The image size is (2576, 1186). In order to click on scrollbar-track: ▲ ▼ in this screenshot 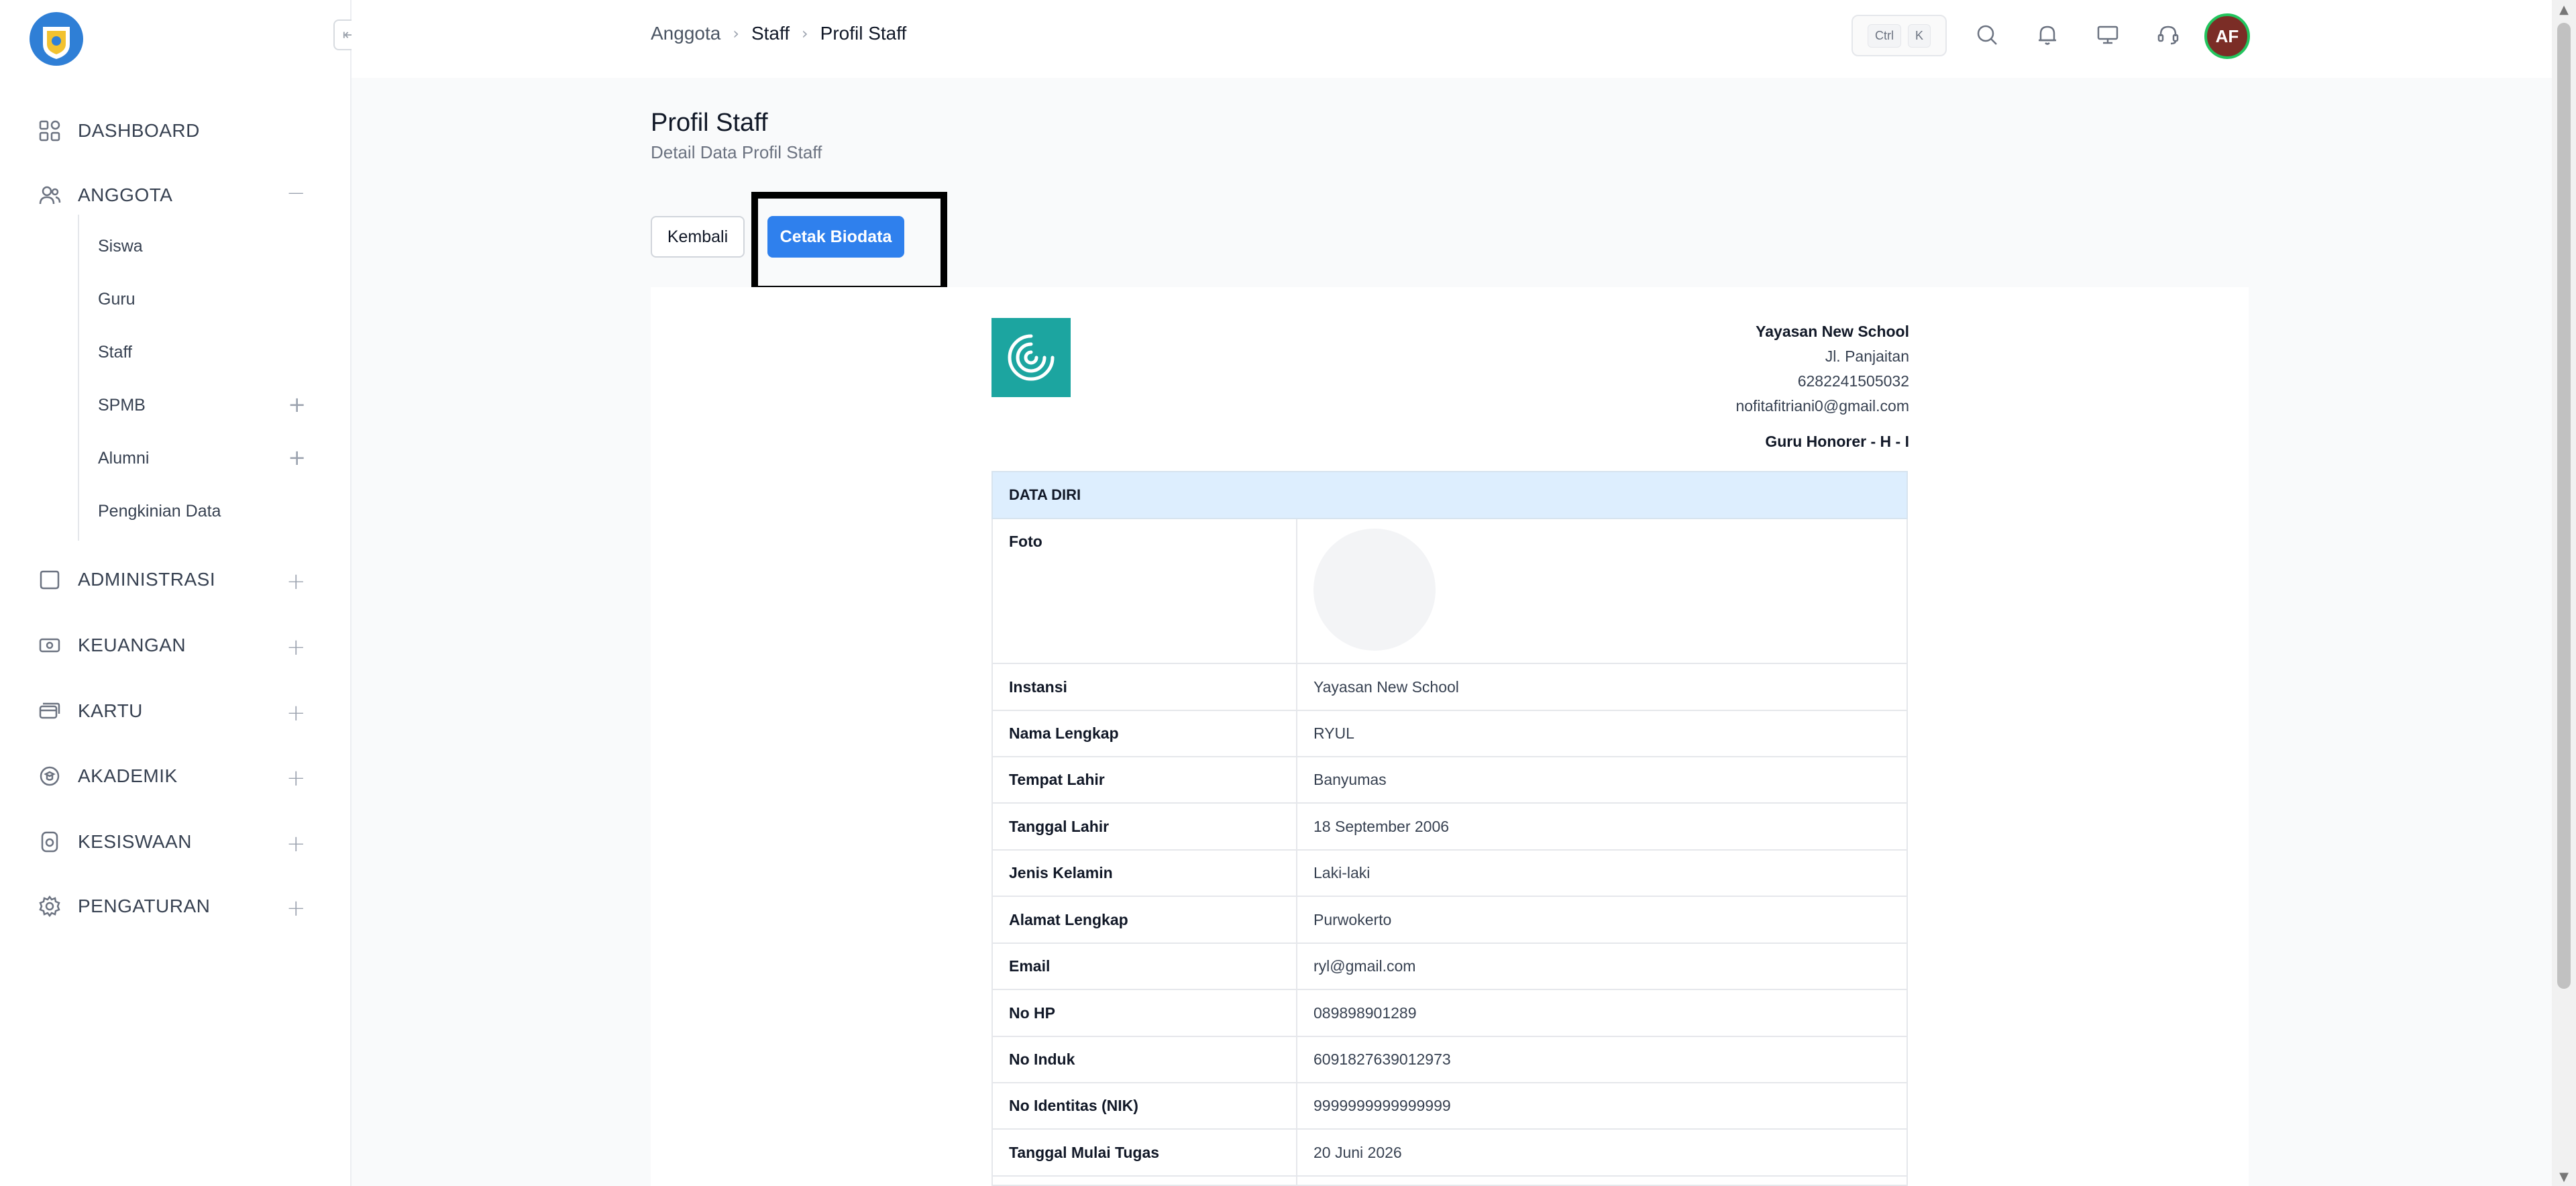, I will do `click(2564, 593)`.